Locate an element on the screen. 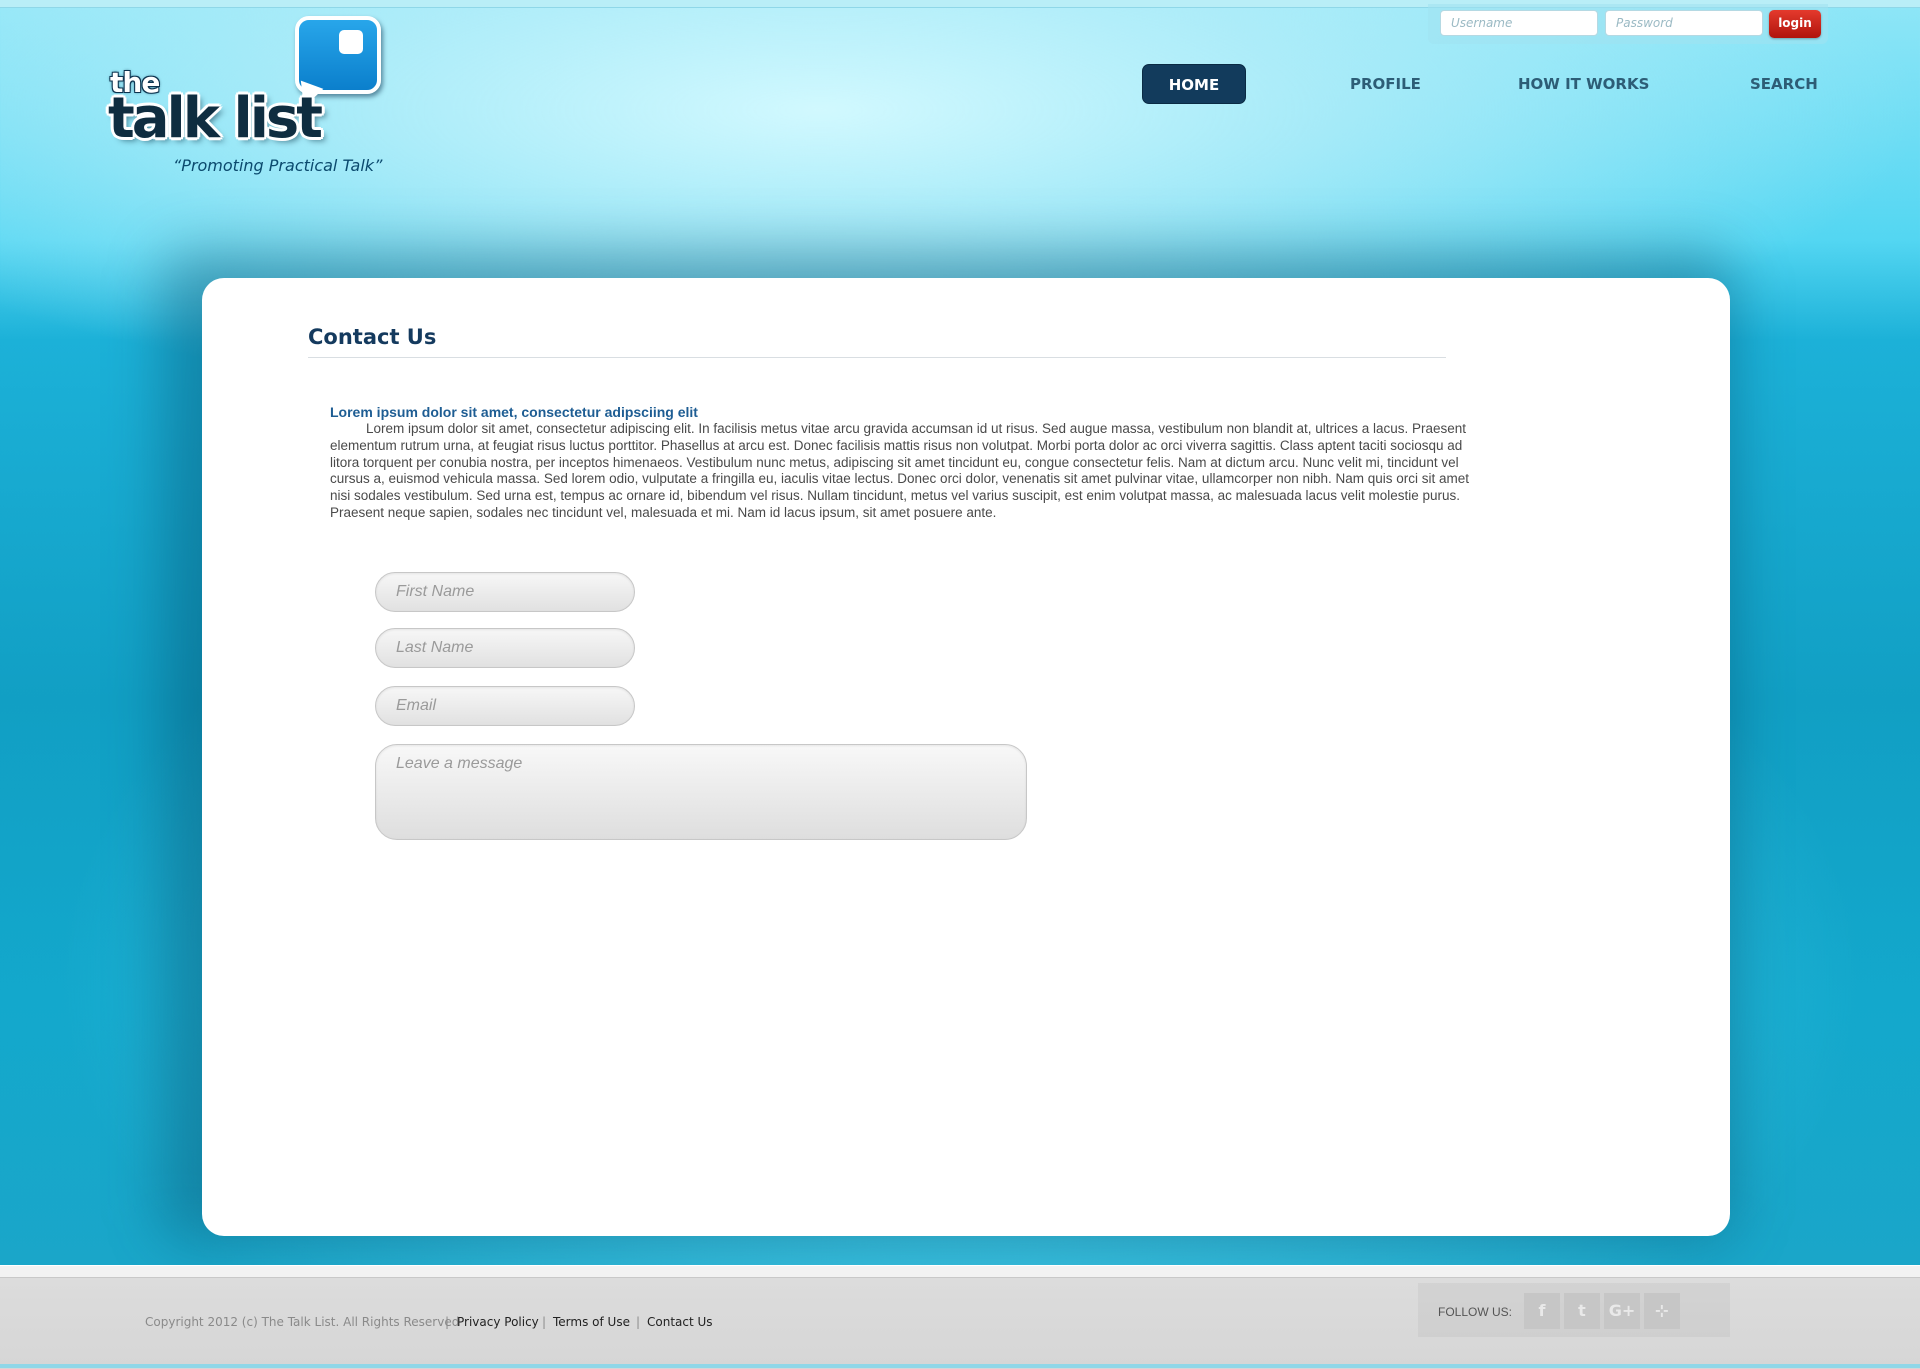 The image size is (1920, 1369). login-button: login is located at coordinates (1795, 24).